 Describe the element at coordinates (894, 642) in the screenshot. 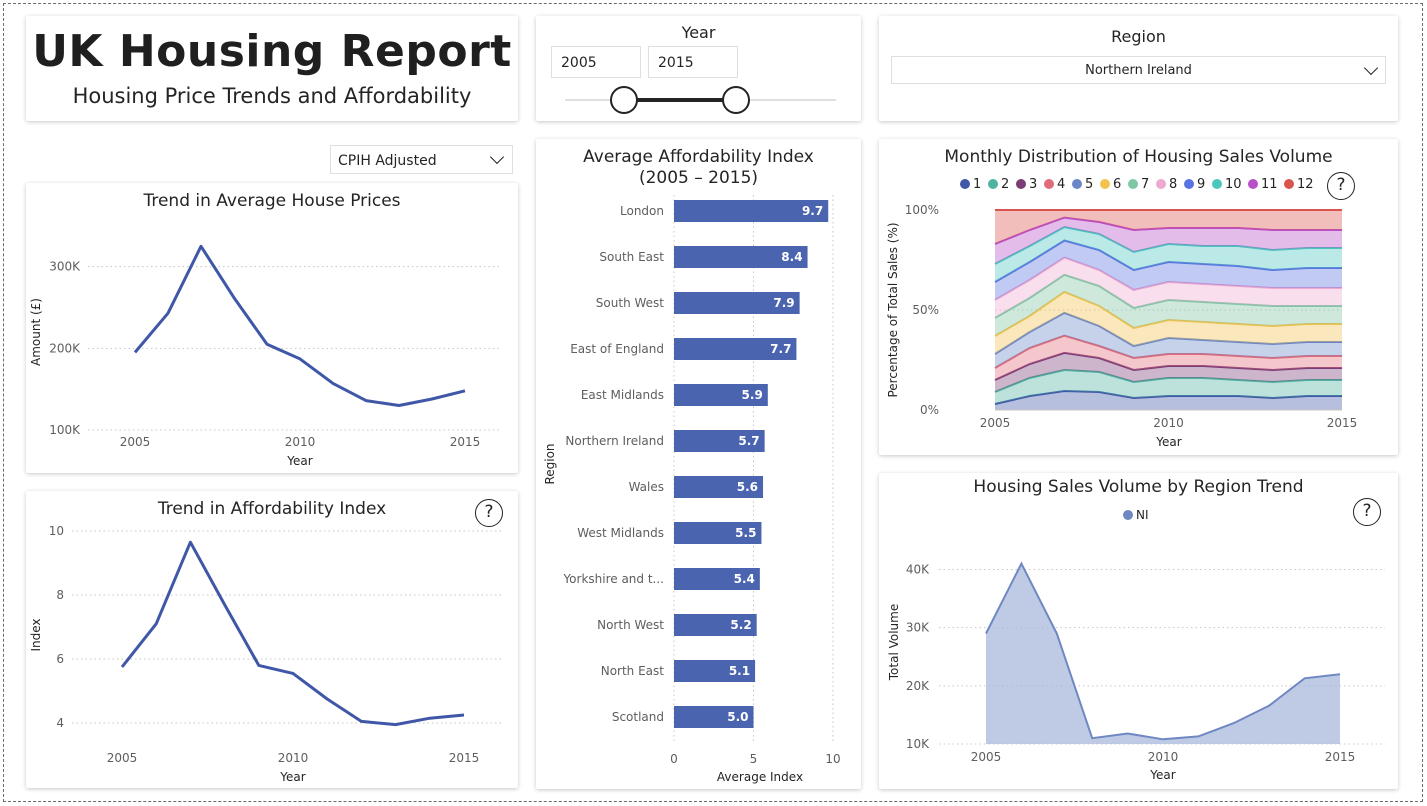

I see `y-axis-label: Total Volume` at that location.